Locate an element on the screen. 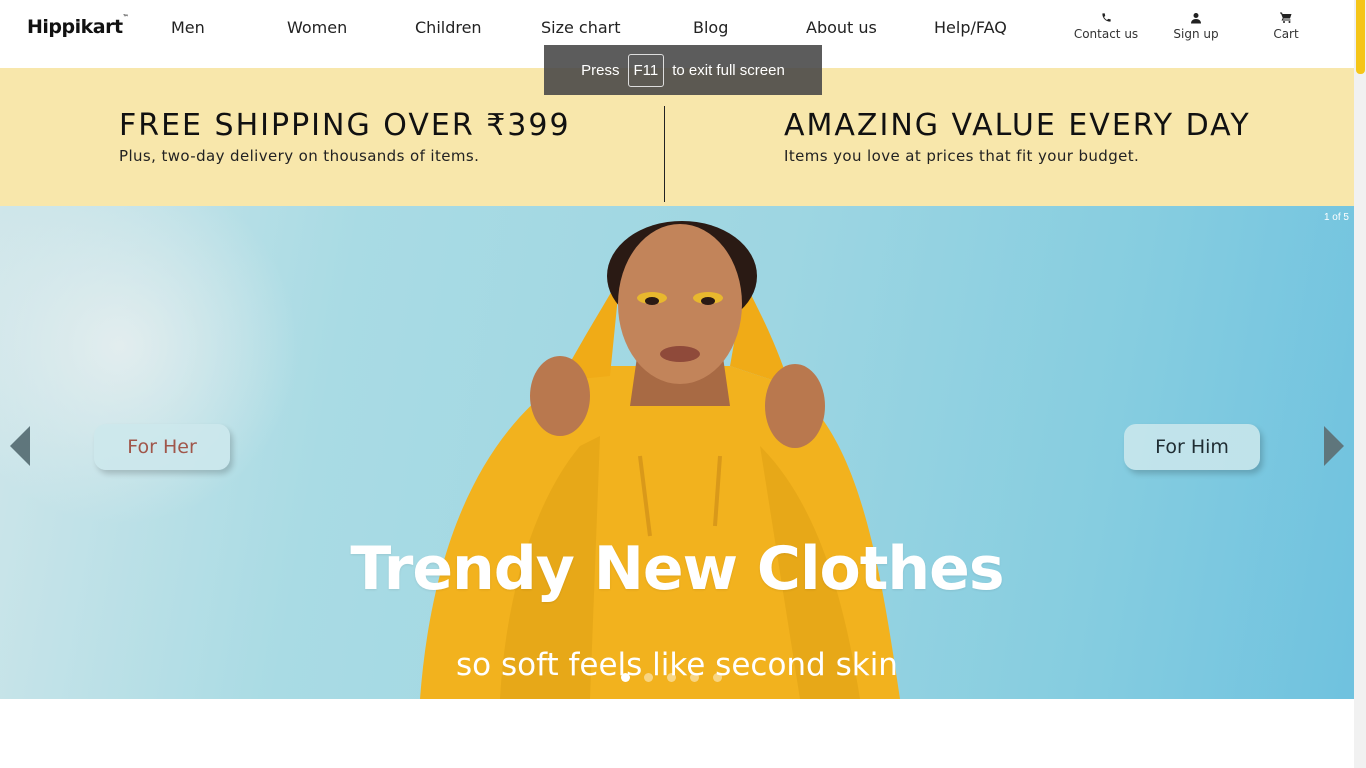 The height and width of the screenshot is (768, 1366). logo-text: Hippikart is located at coordinates (75, 27).